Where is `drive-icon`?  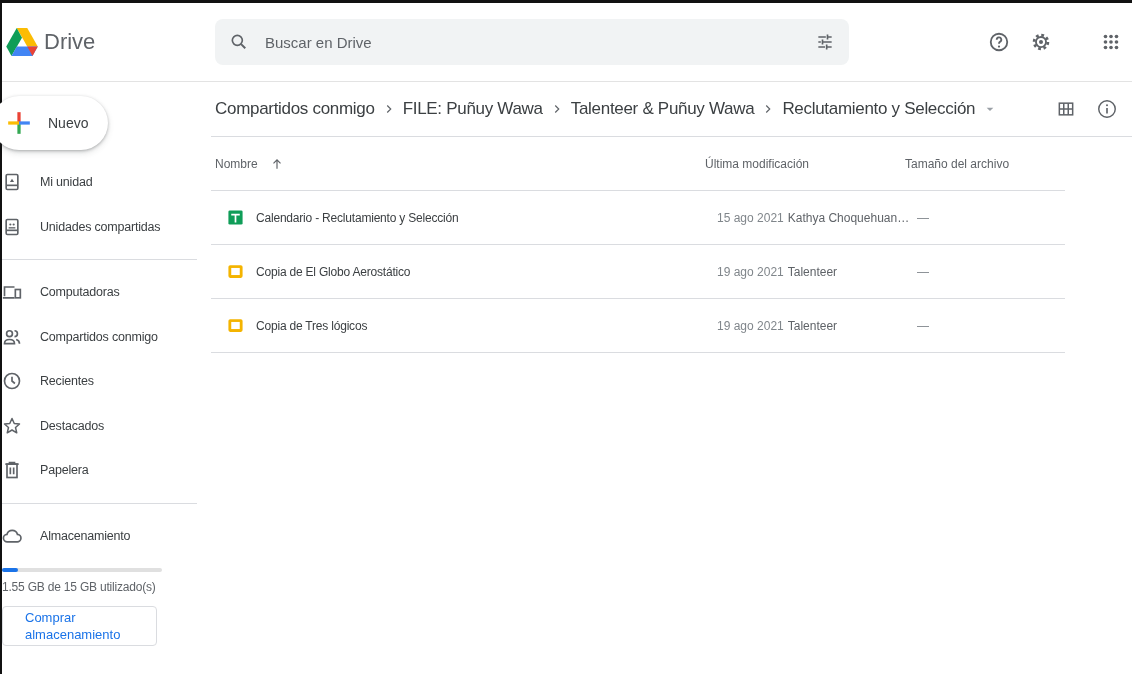 drive-icon is located at coordinates (12, 182).